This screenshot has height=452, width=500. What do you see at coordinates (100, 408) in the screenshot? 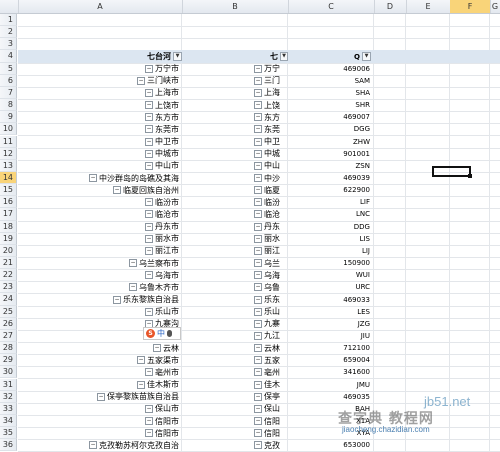
I see `city-cell: − 保山市` at bounding box center [100, 408].